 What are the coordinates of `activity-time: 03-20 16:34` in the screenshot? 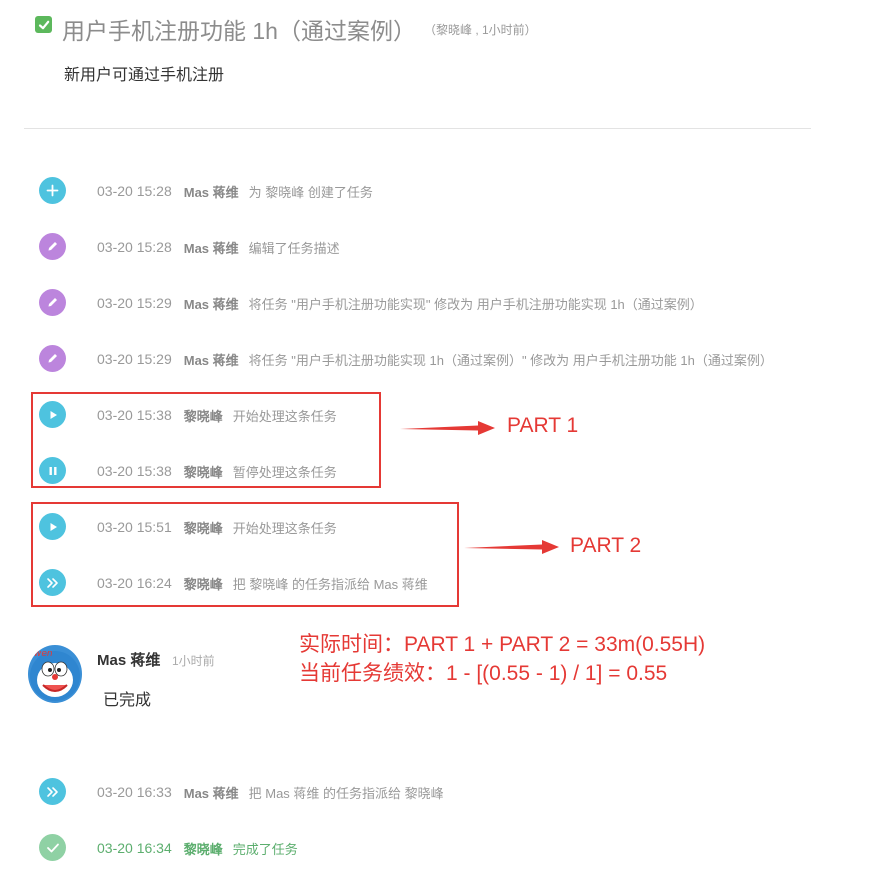 It's located at (134, 848).